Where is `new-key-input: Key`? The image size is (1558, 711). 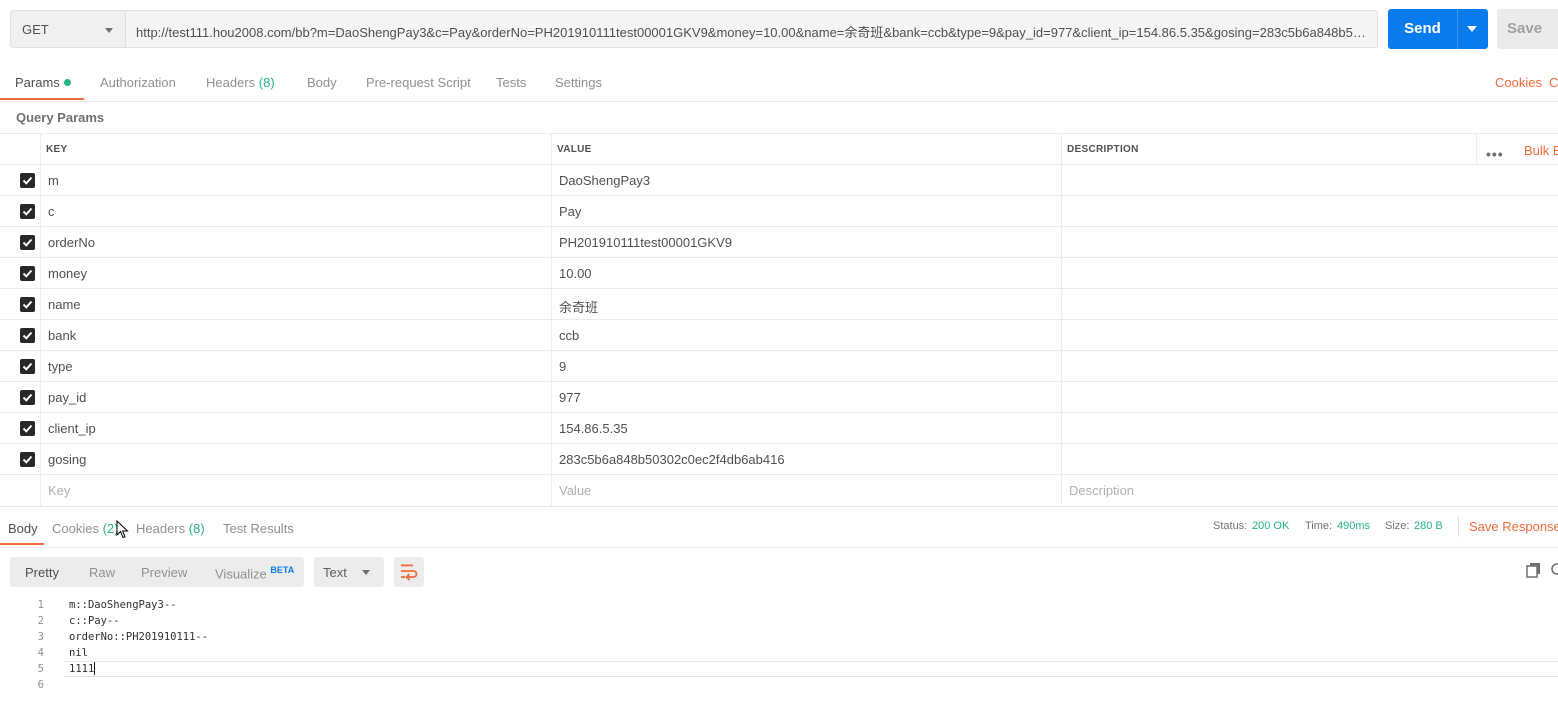
new-key-input: Key is located at coordinates (59, 490).